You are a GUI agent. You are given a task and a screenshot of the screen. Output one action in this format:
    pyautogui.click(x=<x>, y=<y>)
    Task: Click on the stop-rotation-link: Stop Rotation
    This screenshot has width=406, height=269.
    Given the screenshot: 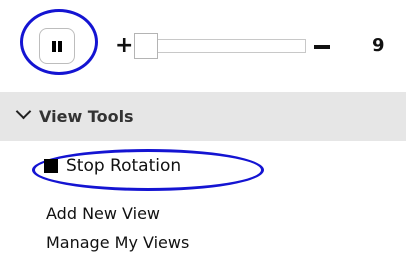 What is the action you would take?
    pyautogui.click(x=123, y=166)
    